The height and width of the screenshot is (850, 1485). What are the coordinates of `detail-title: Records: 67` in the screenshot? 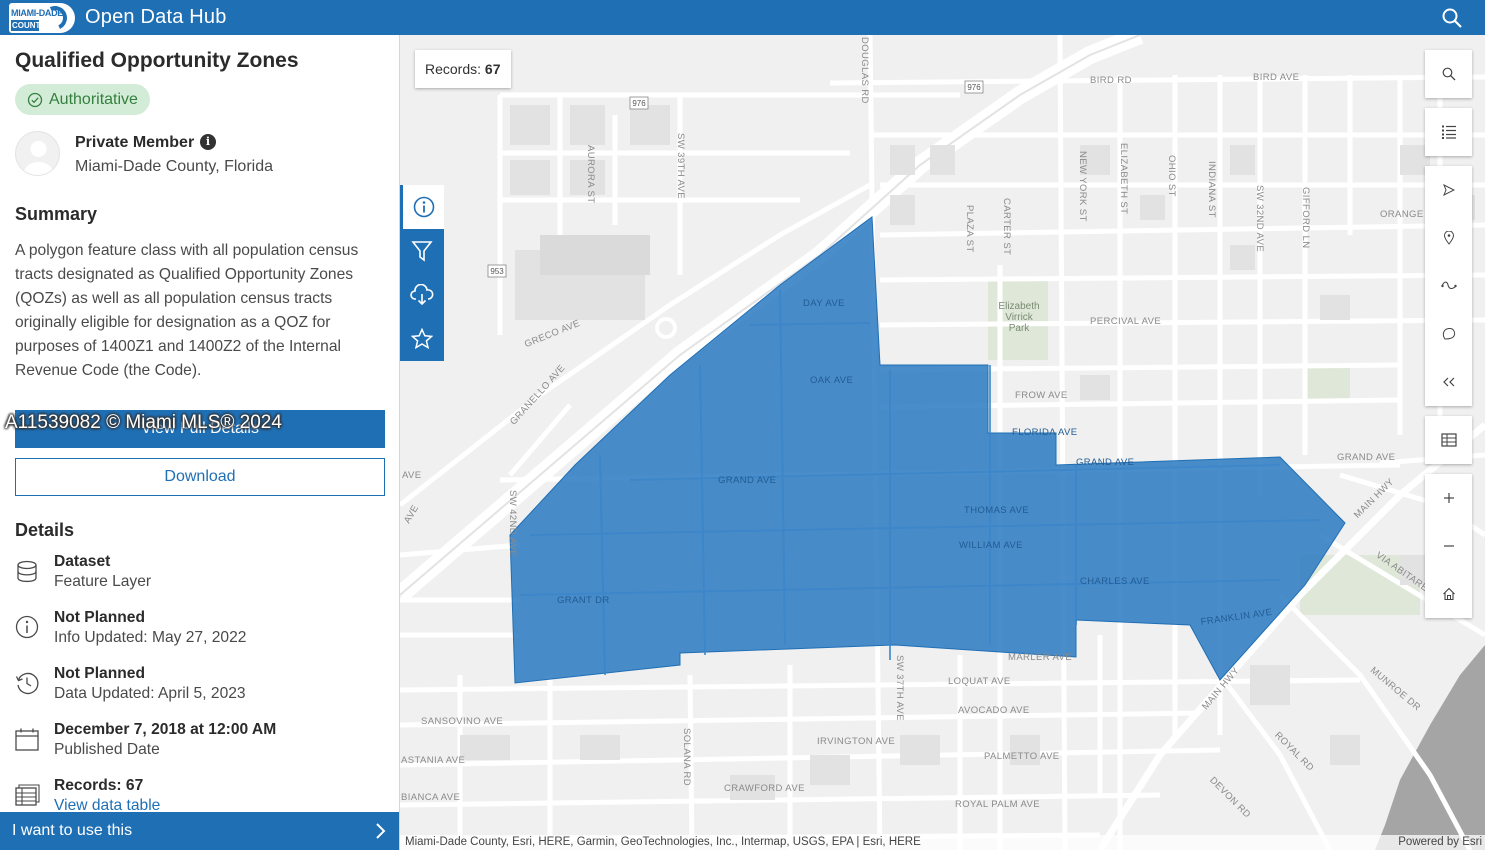 It's located at (99, 785).